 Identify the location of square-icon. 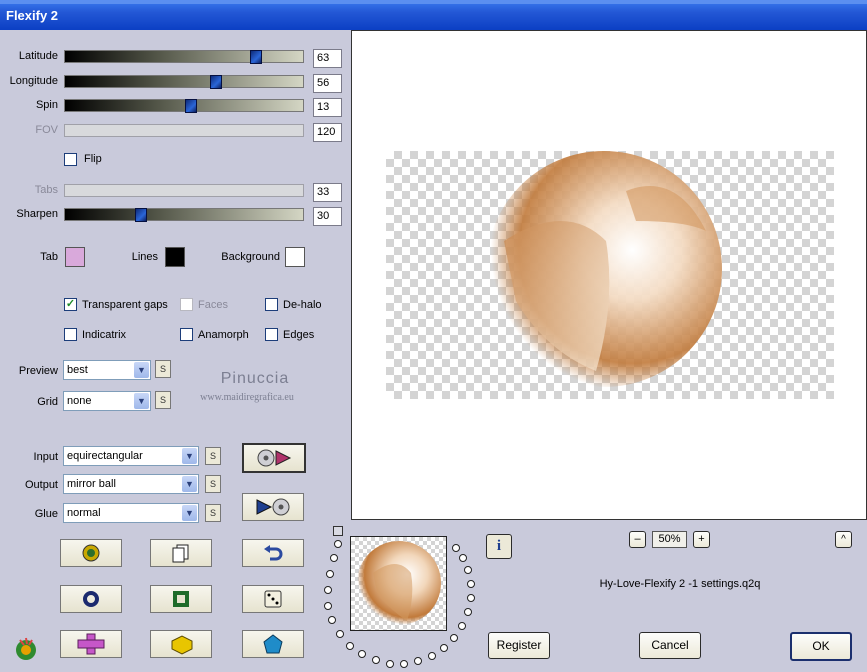
(181, 599).